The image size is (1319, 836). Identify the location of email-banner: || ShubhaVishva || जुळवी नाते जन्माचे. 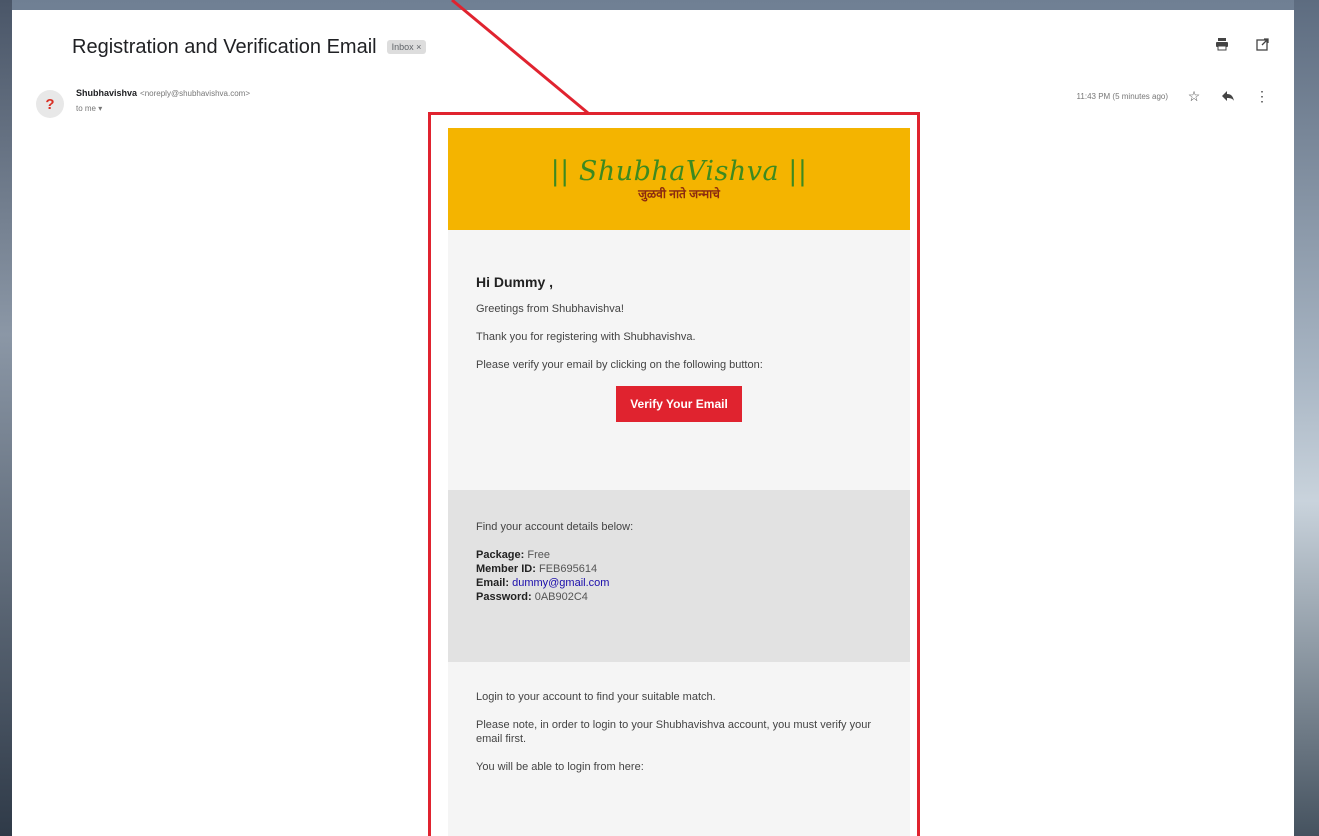
(679, 179).